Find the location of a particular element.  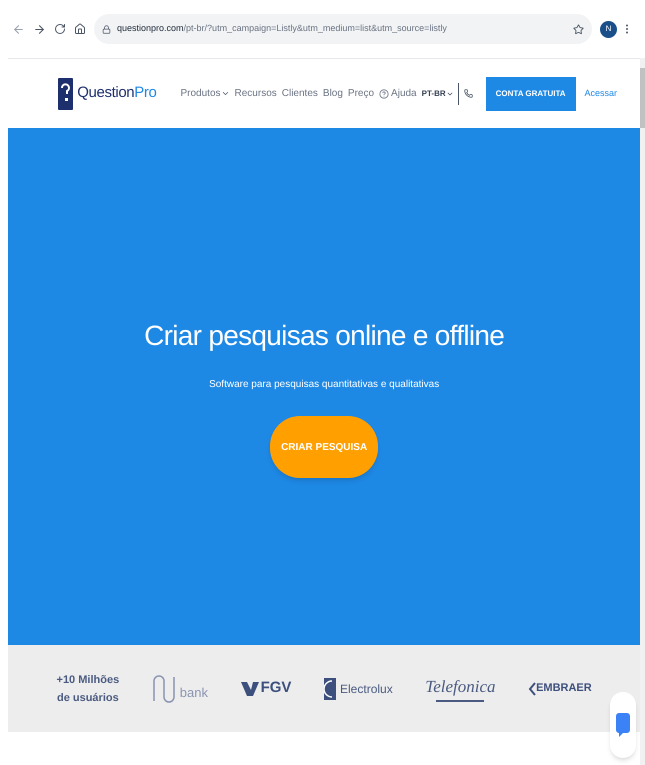

forward-icon is located at coordinates (39, 29).